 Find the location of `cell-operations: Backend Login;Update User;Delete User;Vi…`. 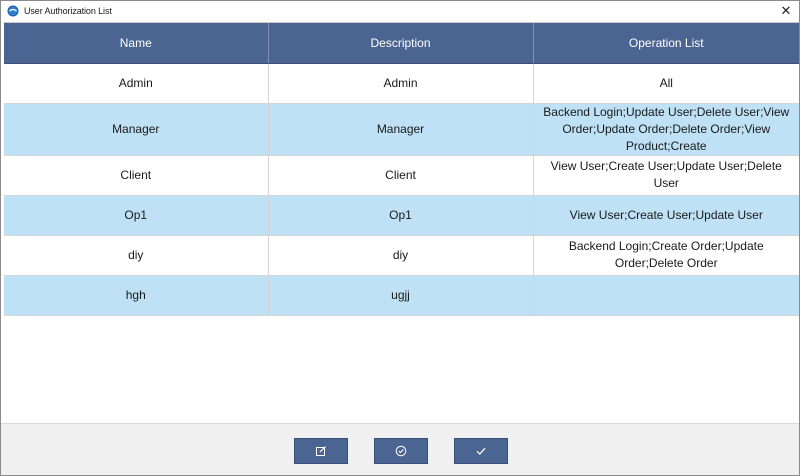

cell-operations: Backend Login;Update User;Delete User;Vi… is located at coordinates (666, 129).